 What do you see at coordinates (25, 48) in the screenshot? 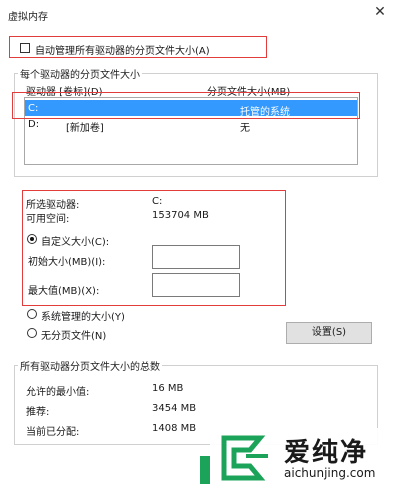
I see `auto-manage-checkbox` at bounding box center [25, 48].